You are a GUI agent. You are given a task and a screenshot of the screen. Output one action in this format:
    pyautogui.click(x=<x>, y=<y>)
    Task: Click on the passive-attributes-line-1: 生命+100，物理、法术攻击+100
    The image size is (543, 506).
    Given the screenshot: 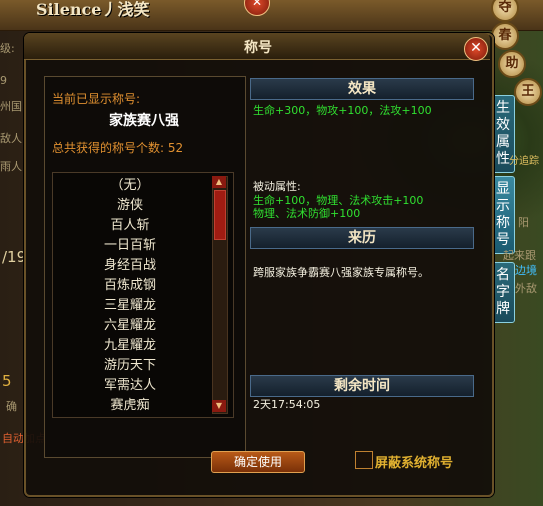 What is the action you would take?
    pyautogui.click(x=338, y=200)
    